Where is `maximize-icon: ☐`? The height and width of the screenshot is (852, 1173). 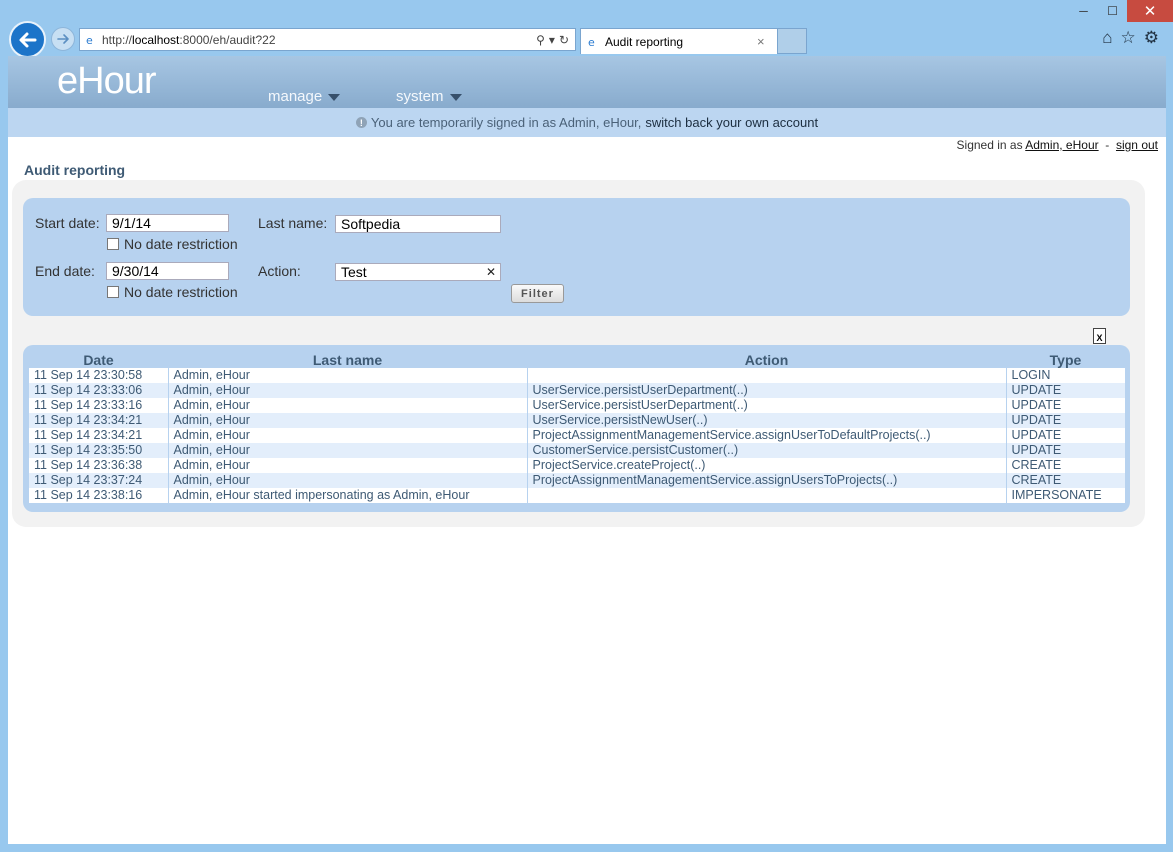
maximize-icon: ☐ is located at coordinates (1112, 11).